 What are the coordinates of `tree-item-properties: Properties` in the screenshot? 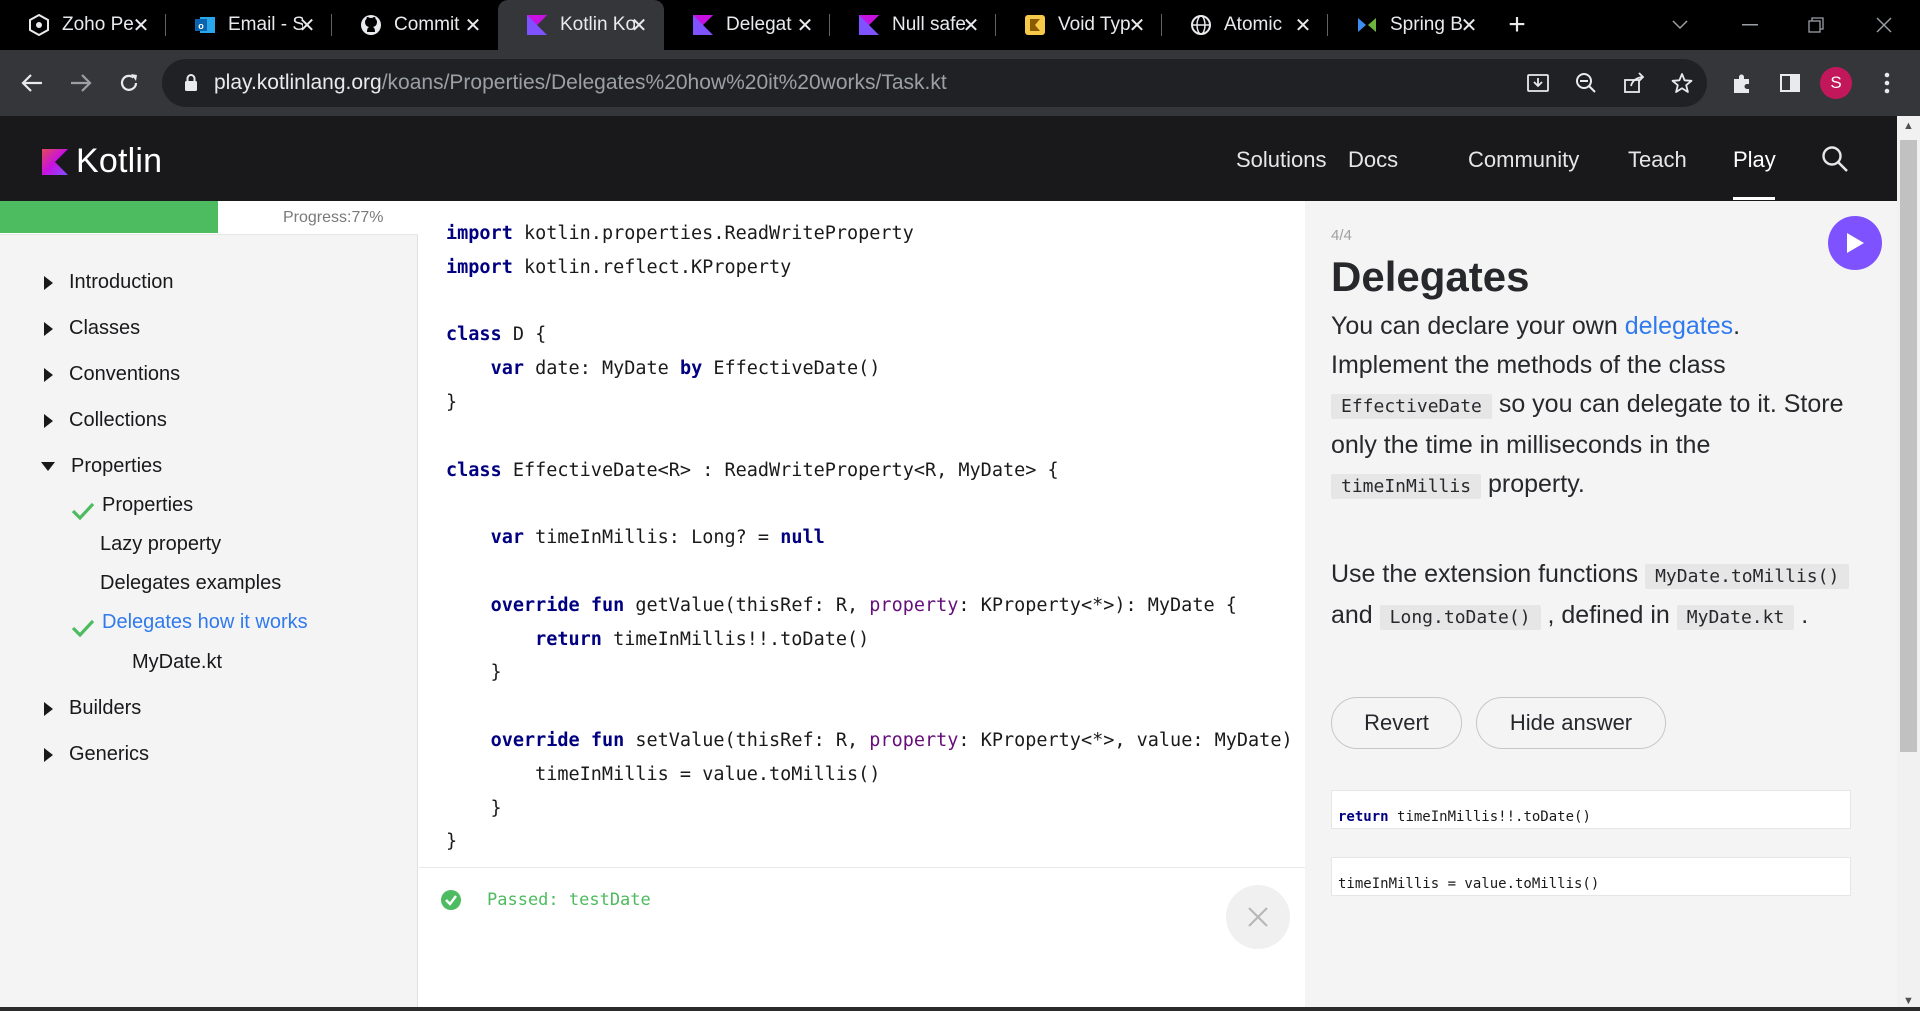 It's located at (101, 466).